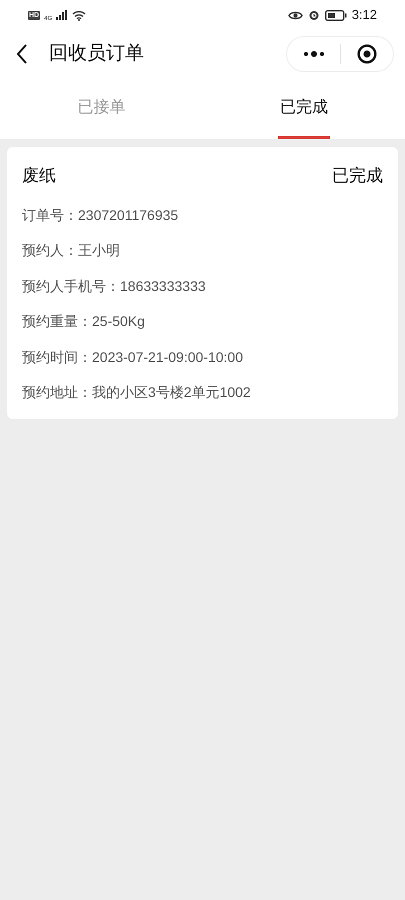  What do you see at coordinates (83, 322) in the screenshot?
I see `order-detail: 预约重量：25-50Kg` at bounding box center [83, 322].